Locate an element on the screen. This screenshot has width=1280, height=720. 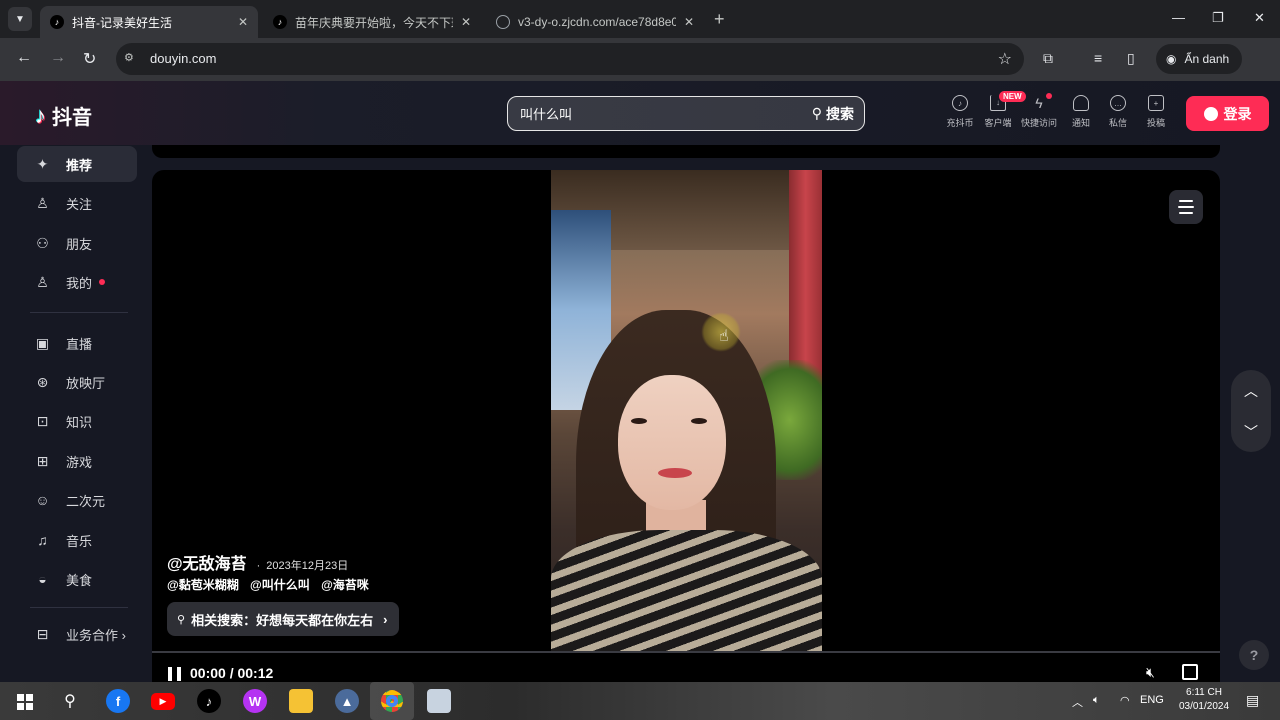
tiktok-icon: ♪ is located at coordinates (209, 701).